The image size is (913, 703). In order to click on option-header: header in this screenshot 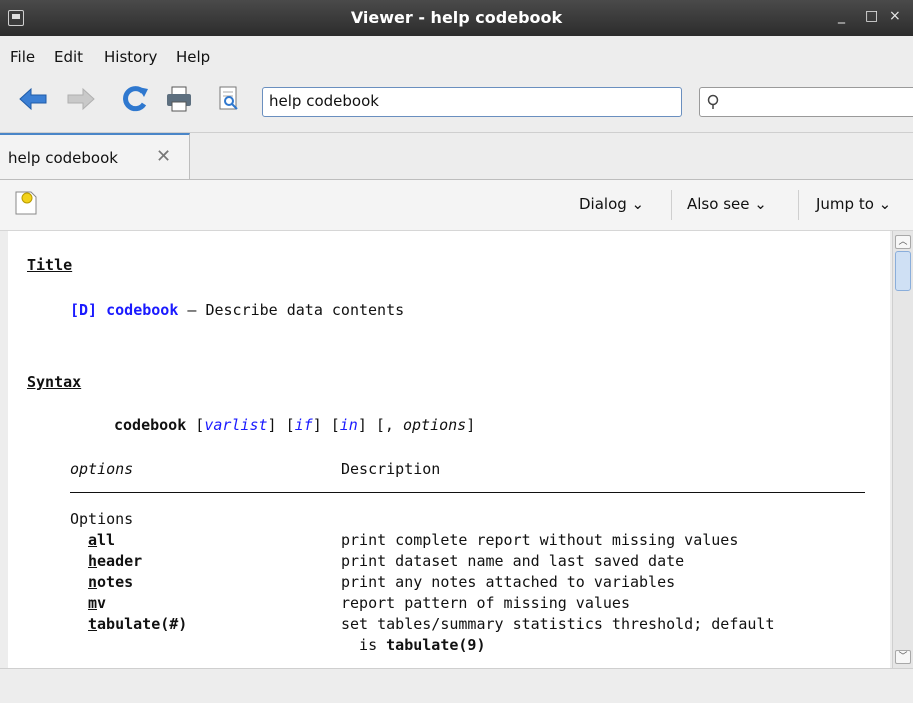, I will do `click(115, 561)`.